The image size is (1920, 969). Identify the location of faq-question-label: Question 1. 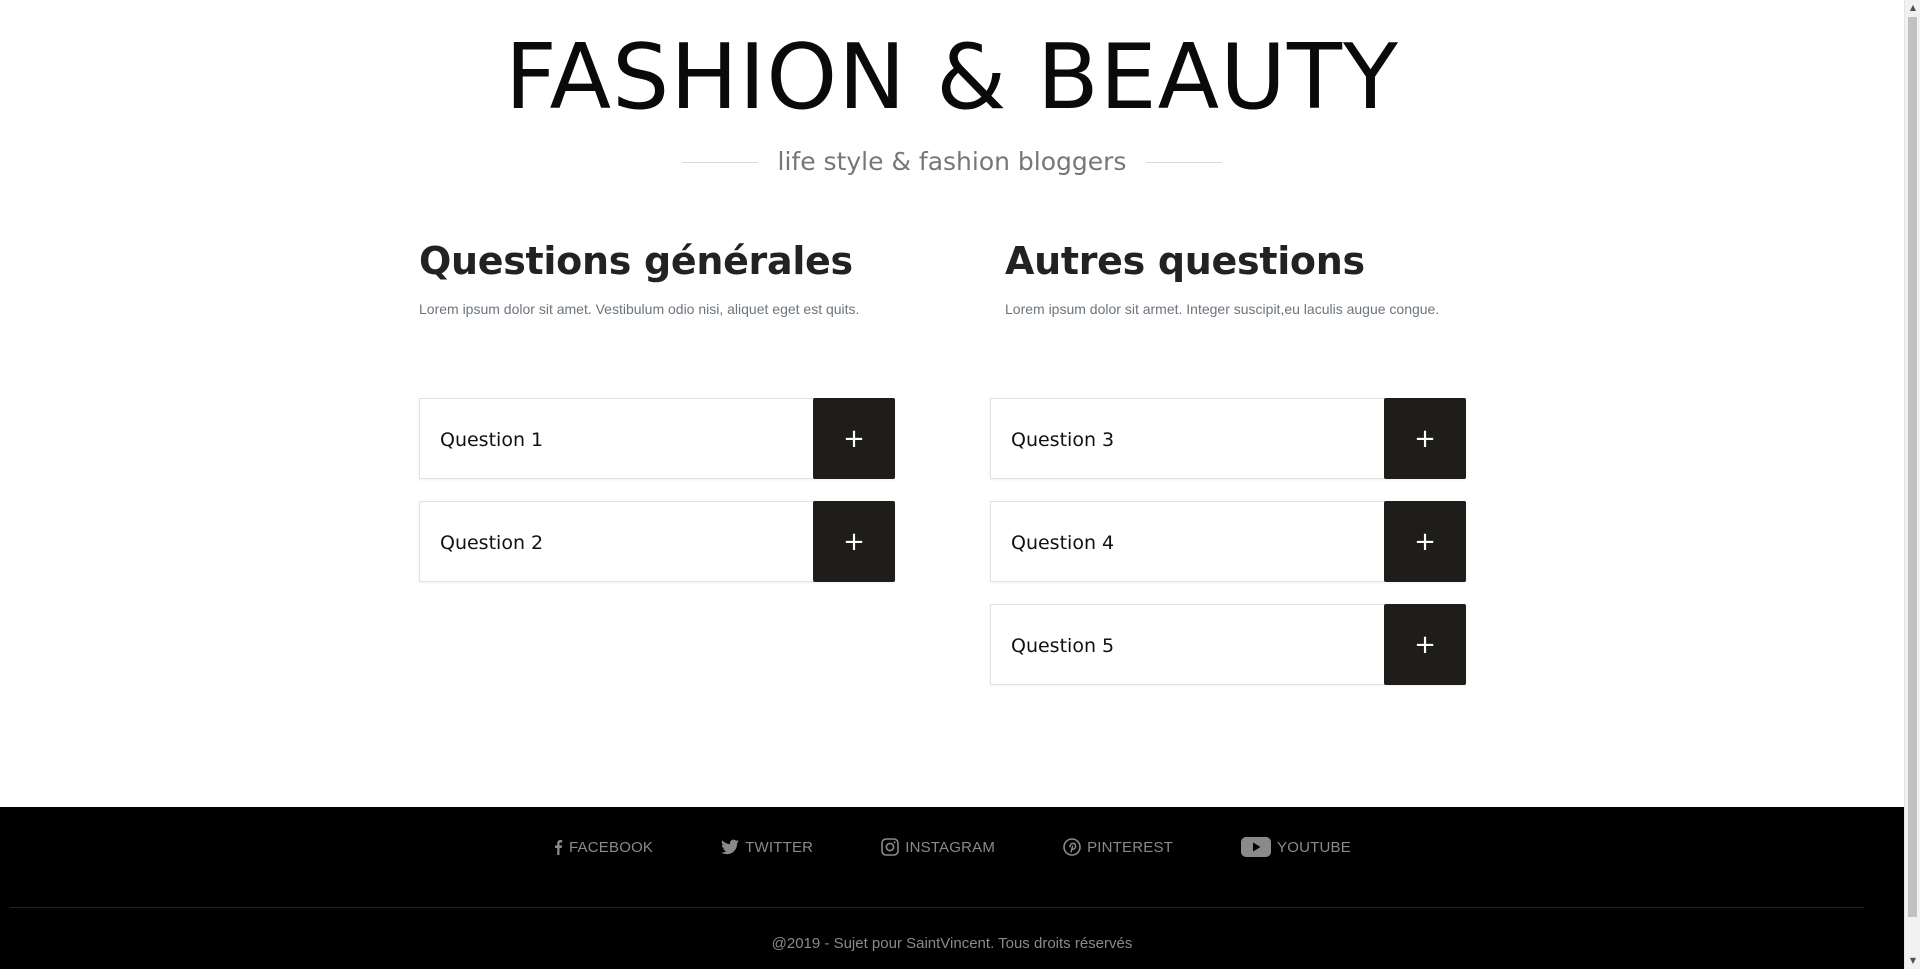
(492, 439).